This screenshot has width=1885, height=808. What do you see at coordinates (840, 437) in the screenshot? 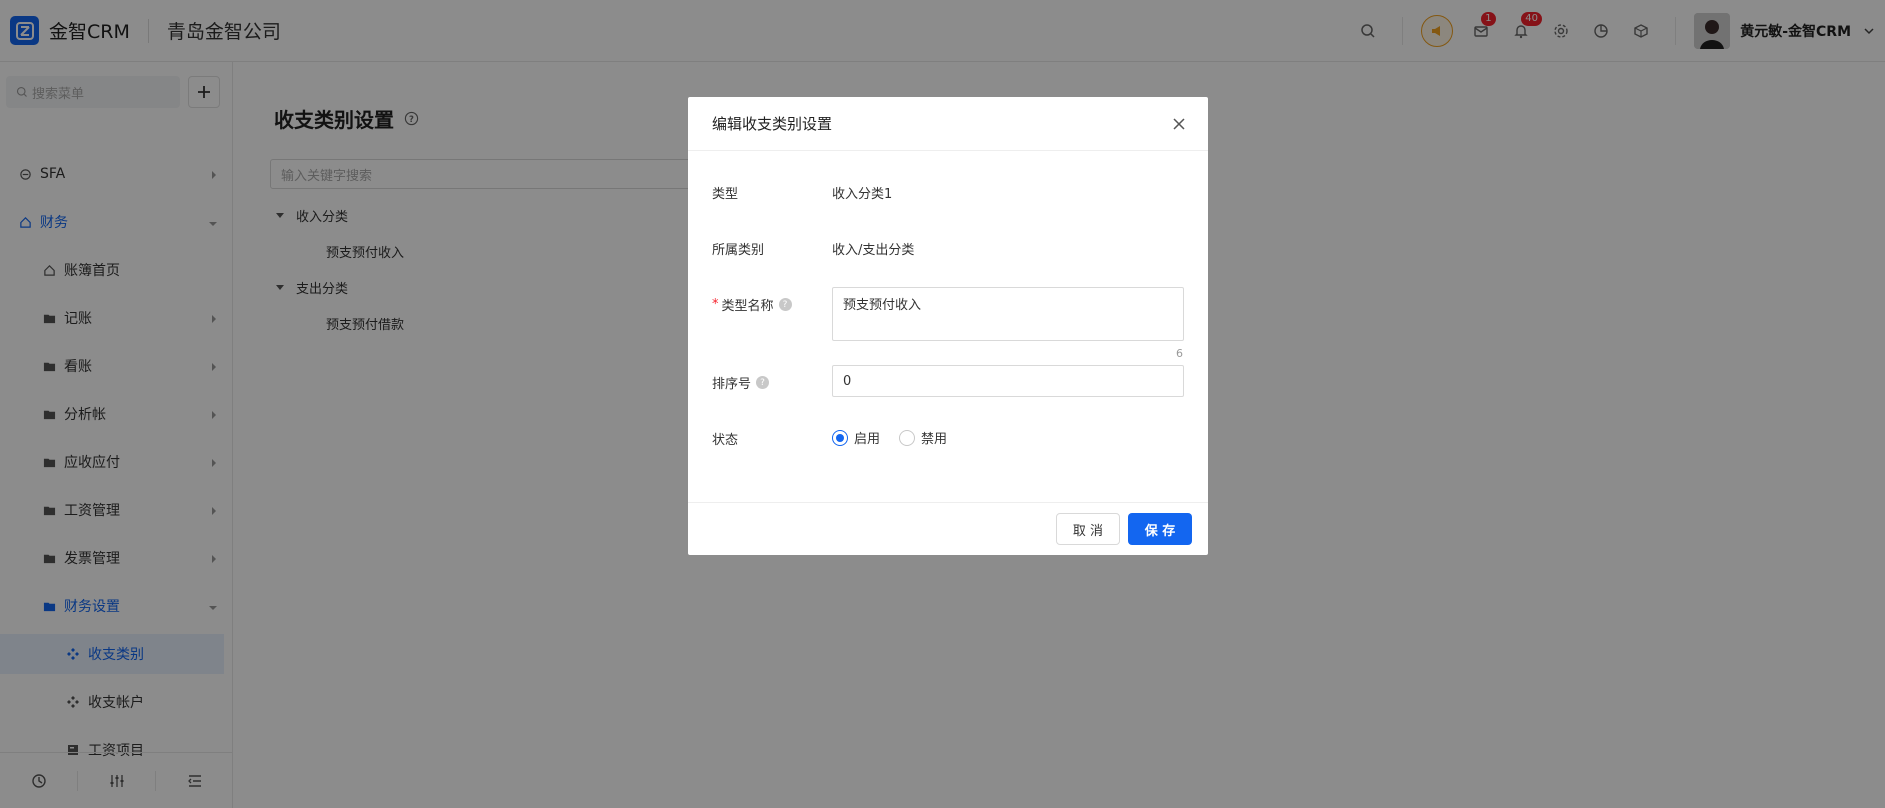
I see `radio-checked-icon` at bounding box center [840, 437].